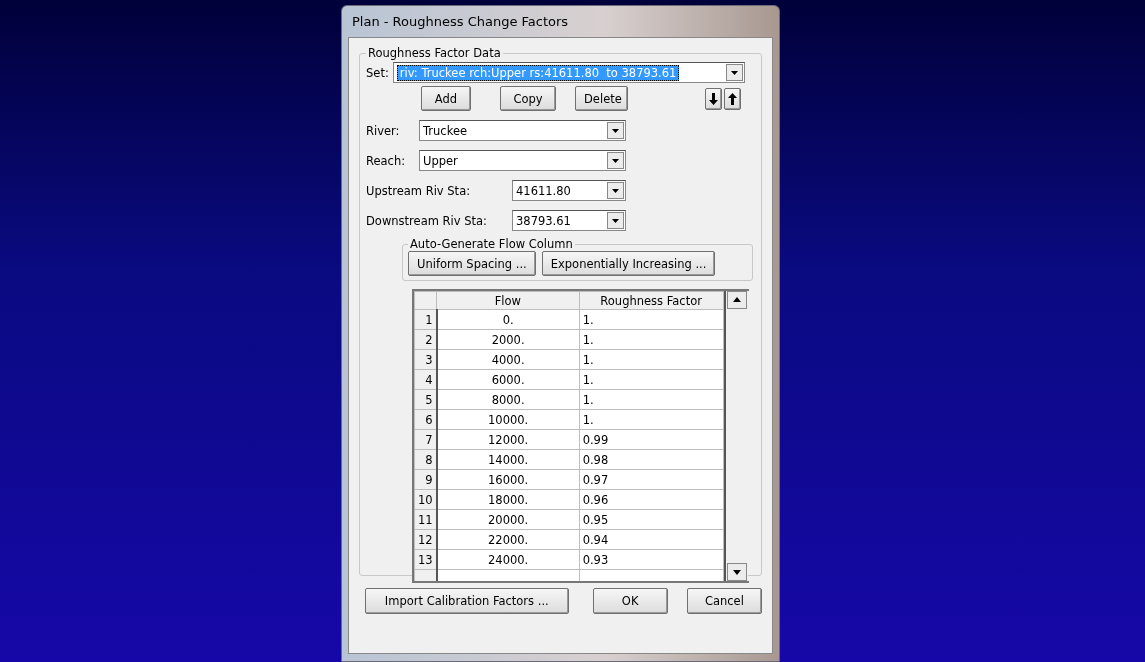 The width and height of the screenshot is (1145, 662). I want to click on row-number: 4, so click(425, 379).